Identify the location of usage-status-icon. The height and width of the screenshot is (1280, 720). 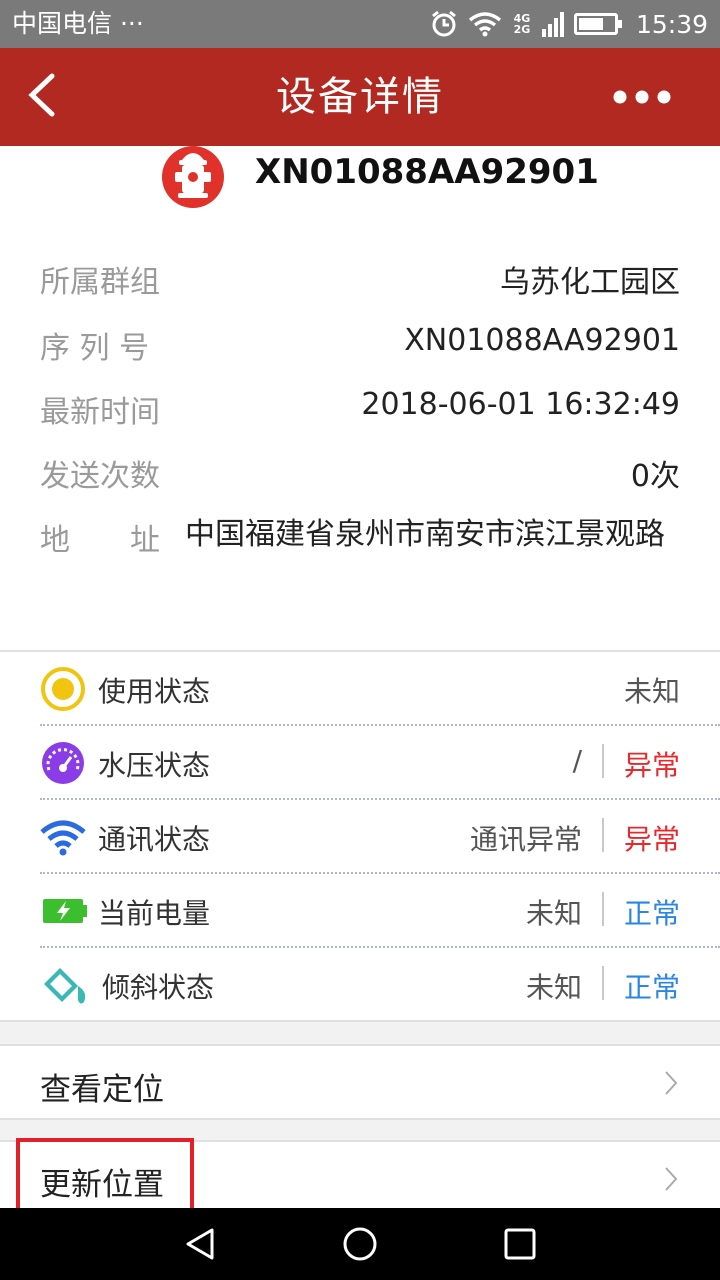
(63, 689).